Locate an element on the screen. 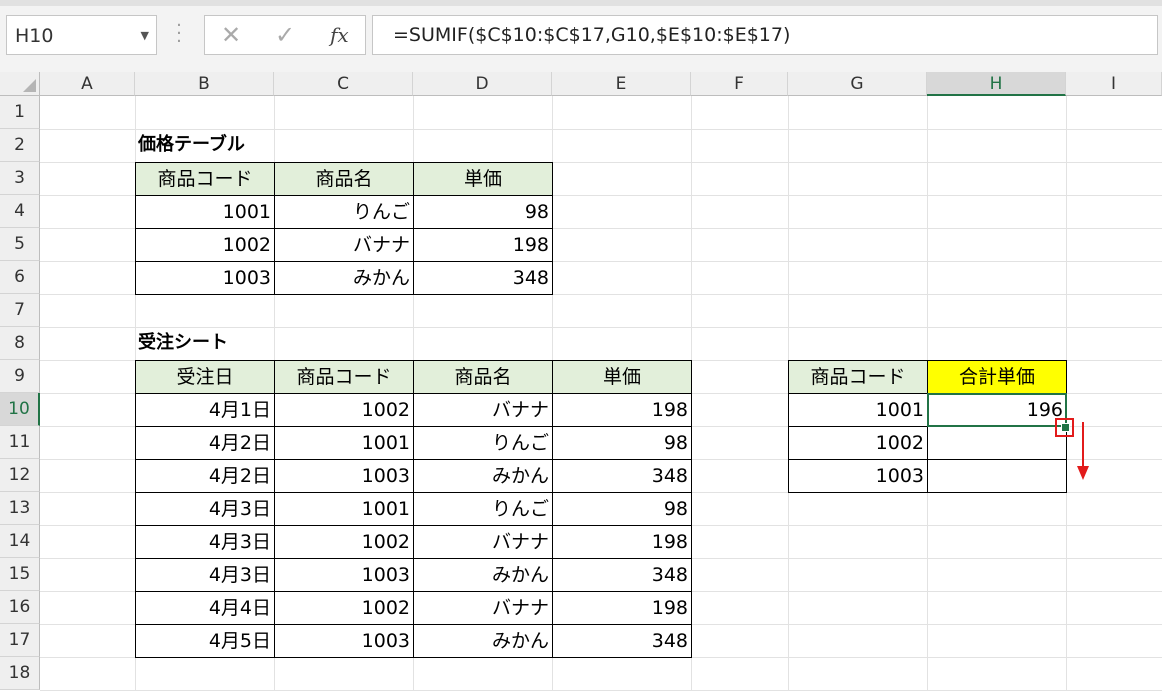 The width and height of the screenshot is (1162, 691). total-price-cell: 196 is located at coordinates (997, 410).